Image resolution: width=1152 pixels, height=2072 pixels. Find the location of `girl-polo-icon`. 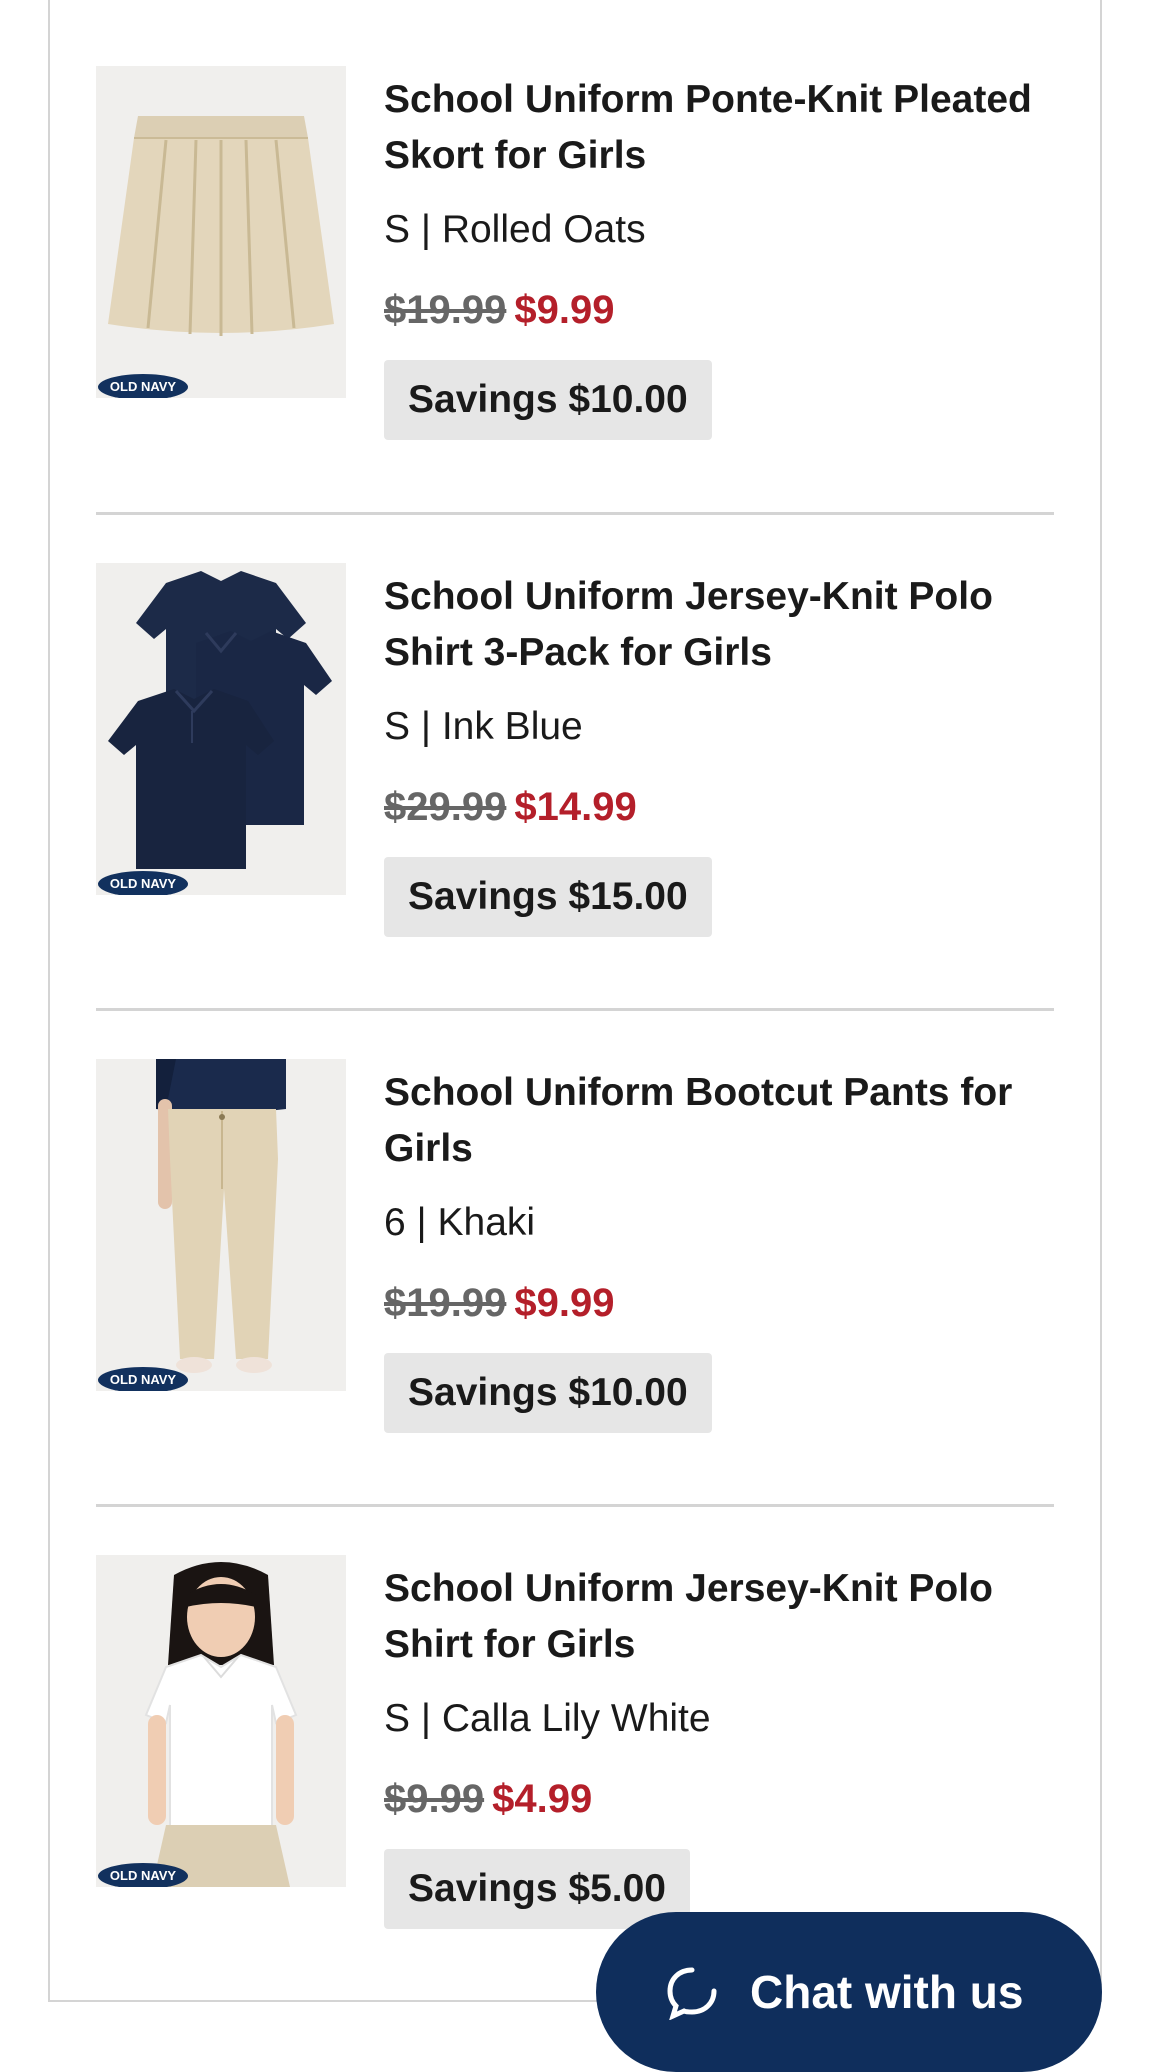

girl-polo-icon is located at coordinates (221, 1721).